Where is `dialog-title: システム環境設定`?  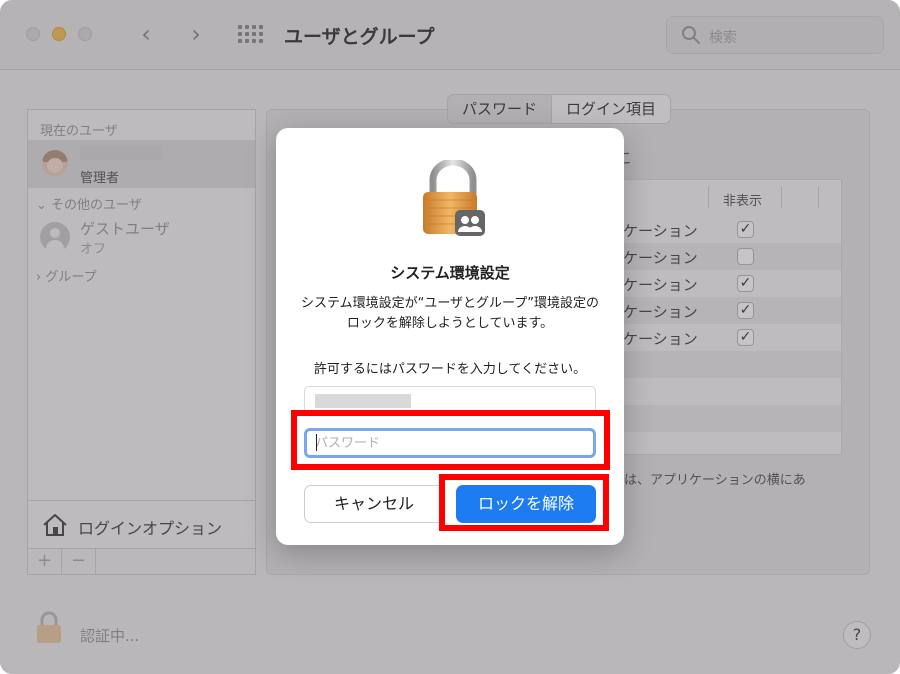 dialog-title: システム環境設定 is located at coordinates (450, 273).